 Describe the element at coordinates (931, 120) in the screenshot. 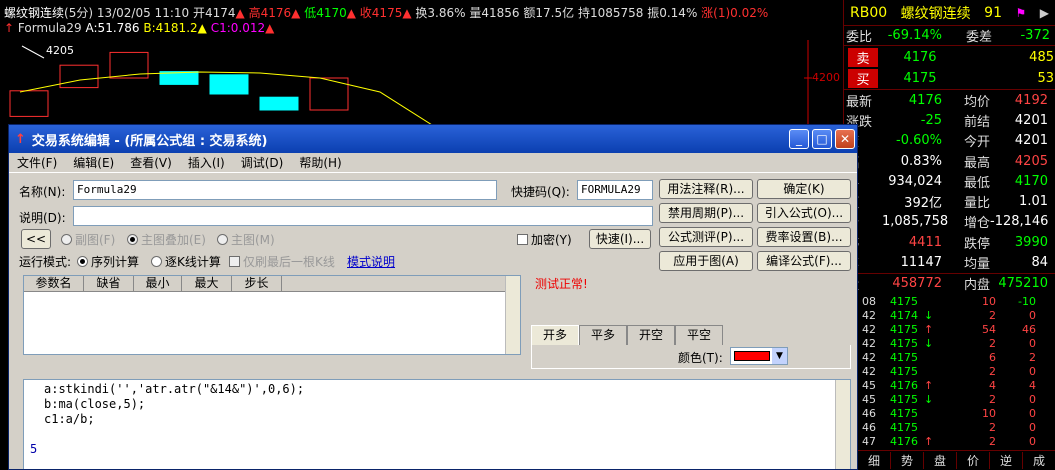

I see `stat-value: -25` at that location.